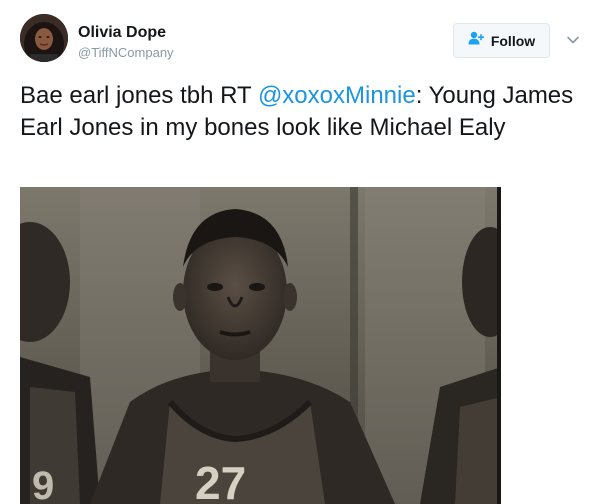 The width and height of the screenshot is (602, 504). Describe the element at coordinates (337, 95) in the screenshot. I see `mention-link: @xoxoxMinnie` at that location.